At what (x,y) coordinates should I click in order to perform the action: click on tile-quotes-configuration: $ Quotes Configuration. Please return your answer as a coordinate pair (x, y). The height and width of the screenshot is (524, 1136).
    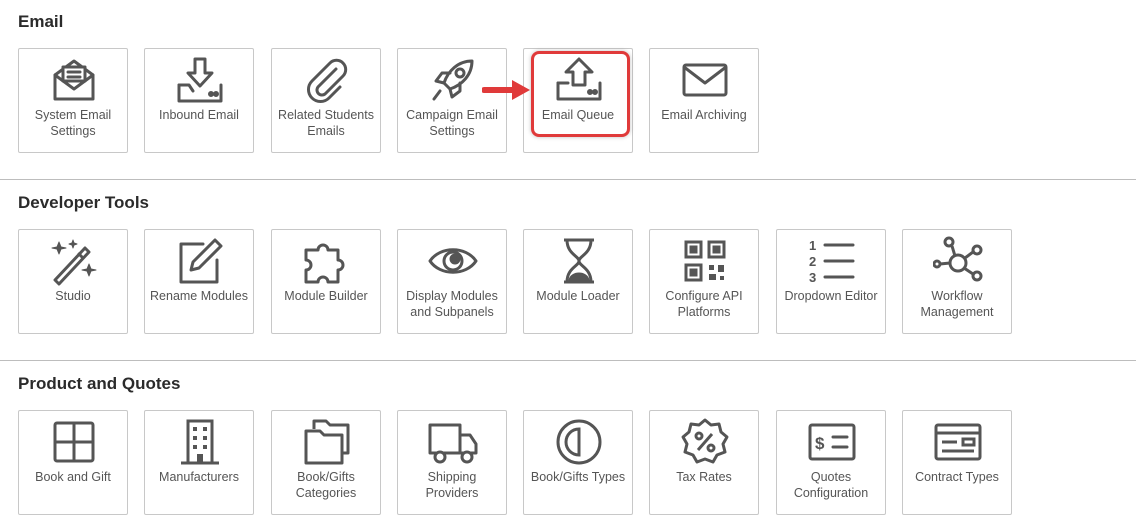
    Looking at the image, I should click on (831, 462).